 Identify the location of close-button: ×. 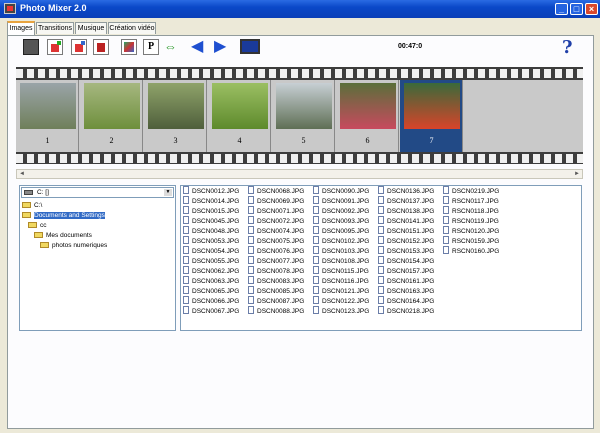
(591, 9).